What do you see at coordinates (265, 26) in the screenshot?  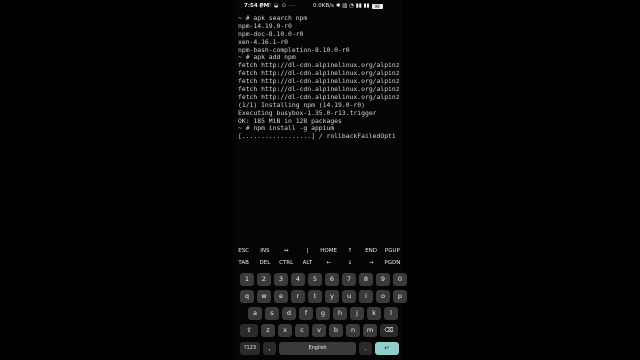 I see `terminal-line: npm-14.19.0-r0` at bounding box center [265, 26].